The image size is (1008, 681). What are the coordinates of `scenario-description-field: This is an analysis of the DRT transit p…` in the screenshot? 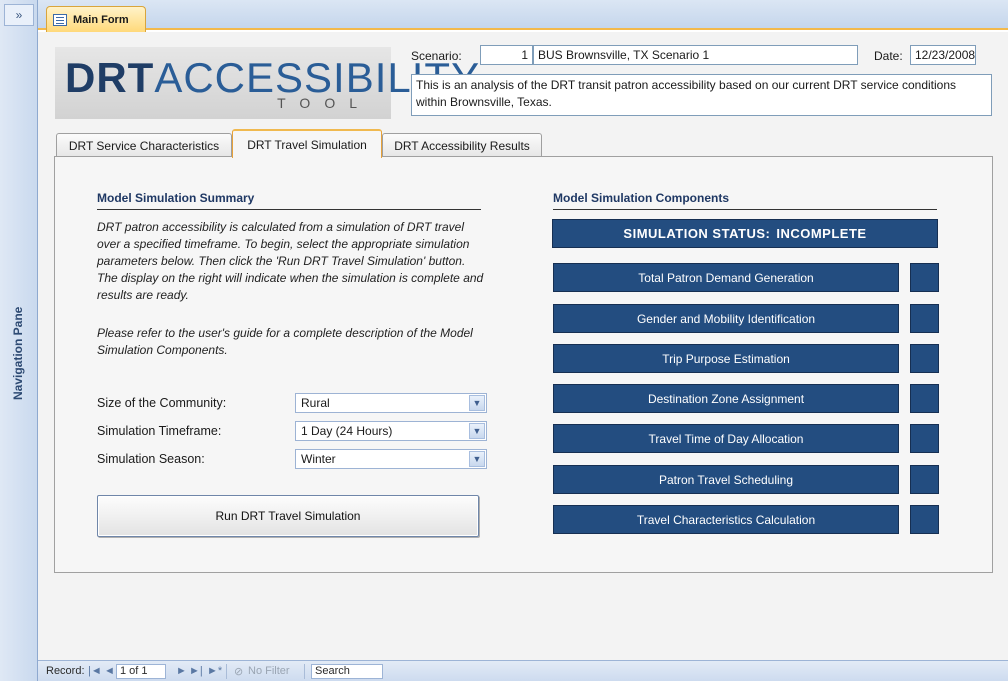 It's located at (701, 95).